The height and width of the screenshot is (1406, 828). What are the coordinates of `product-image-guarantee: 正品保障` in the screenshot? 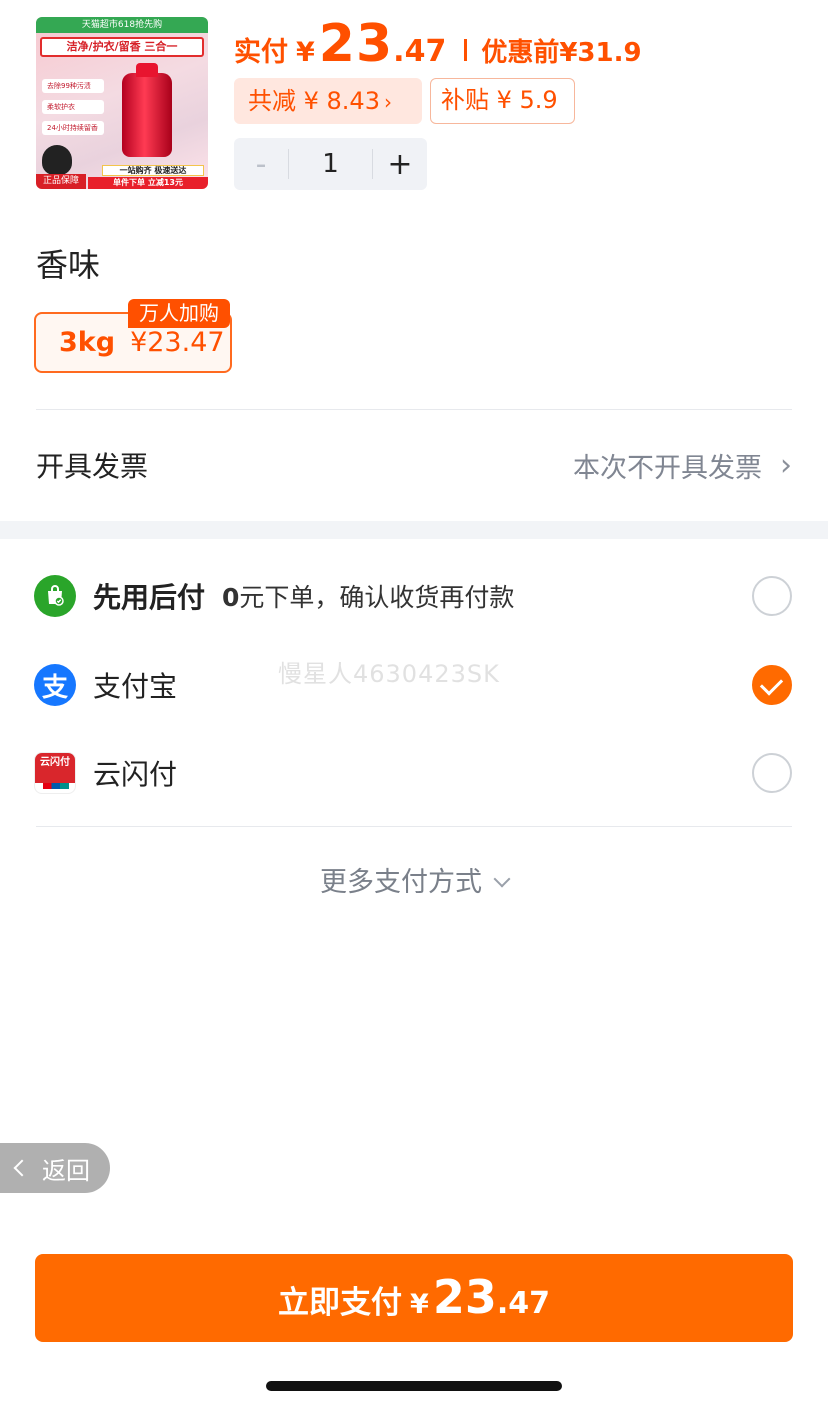 It's located at (61, 181).